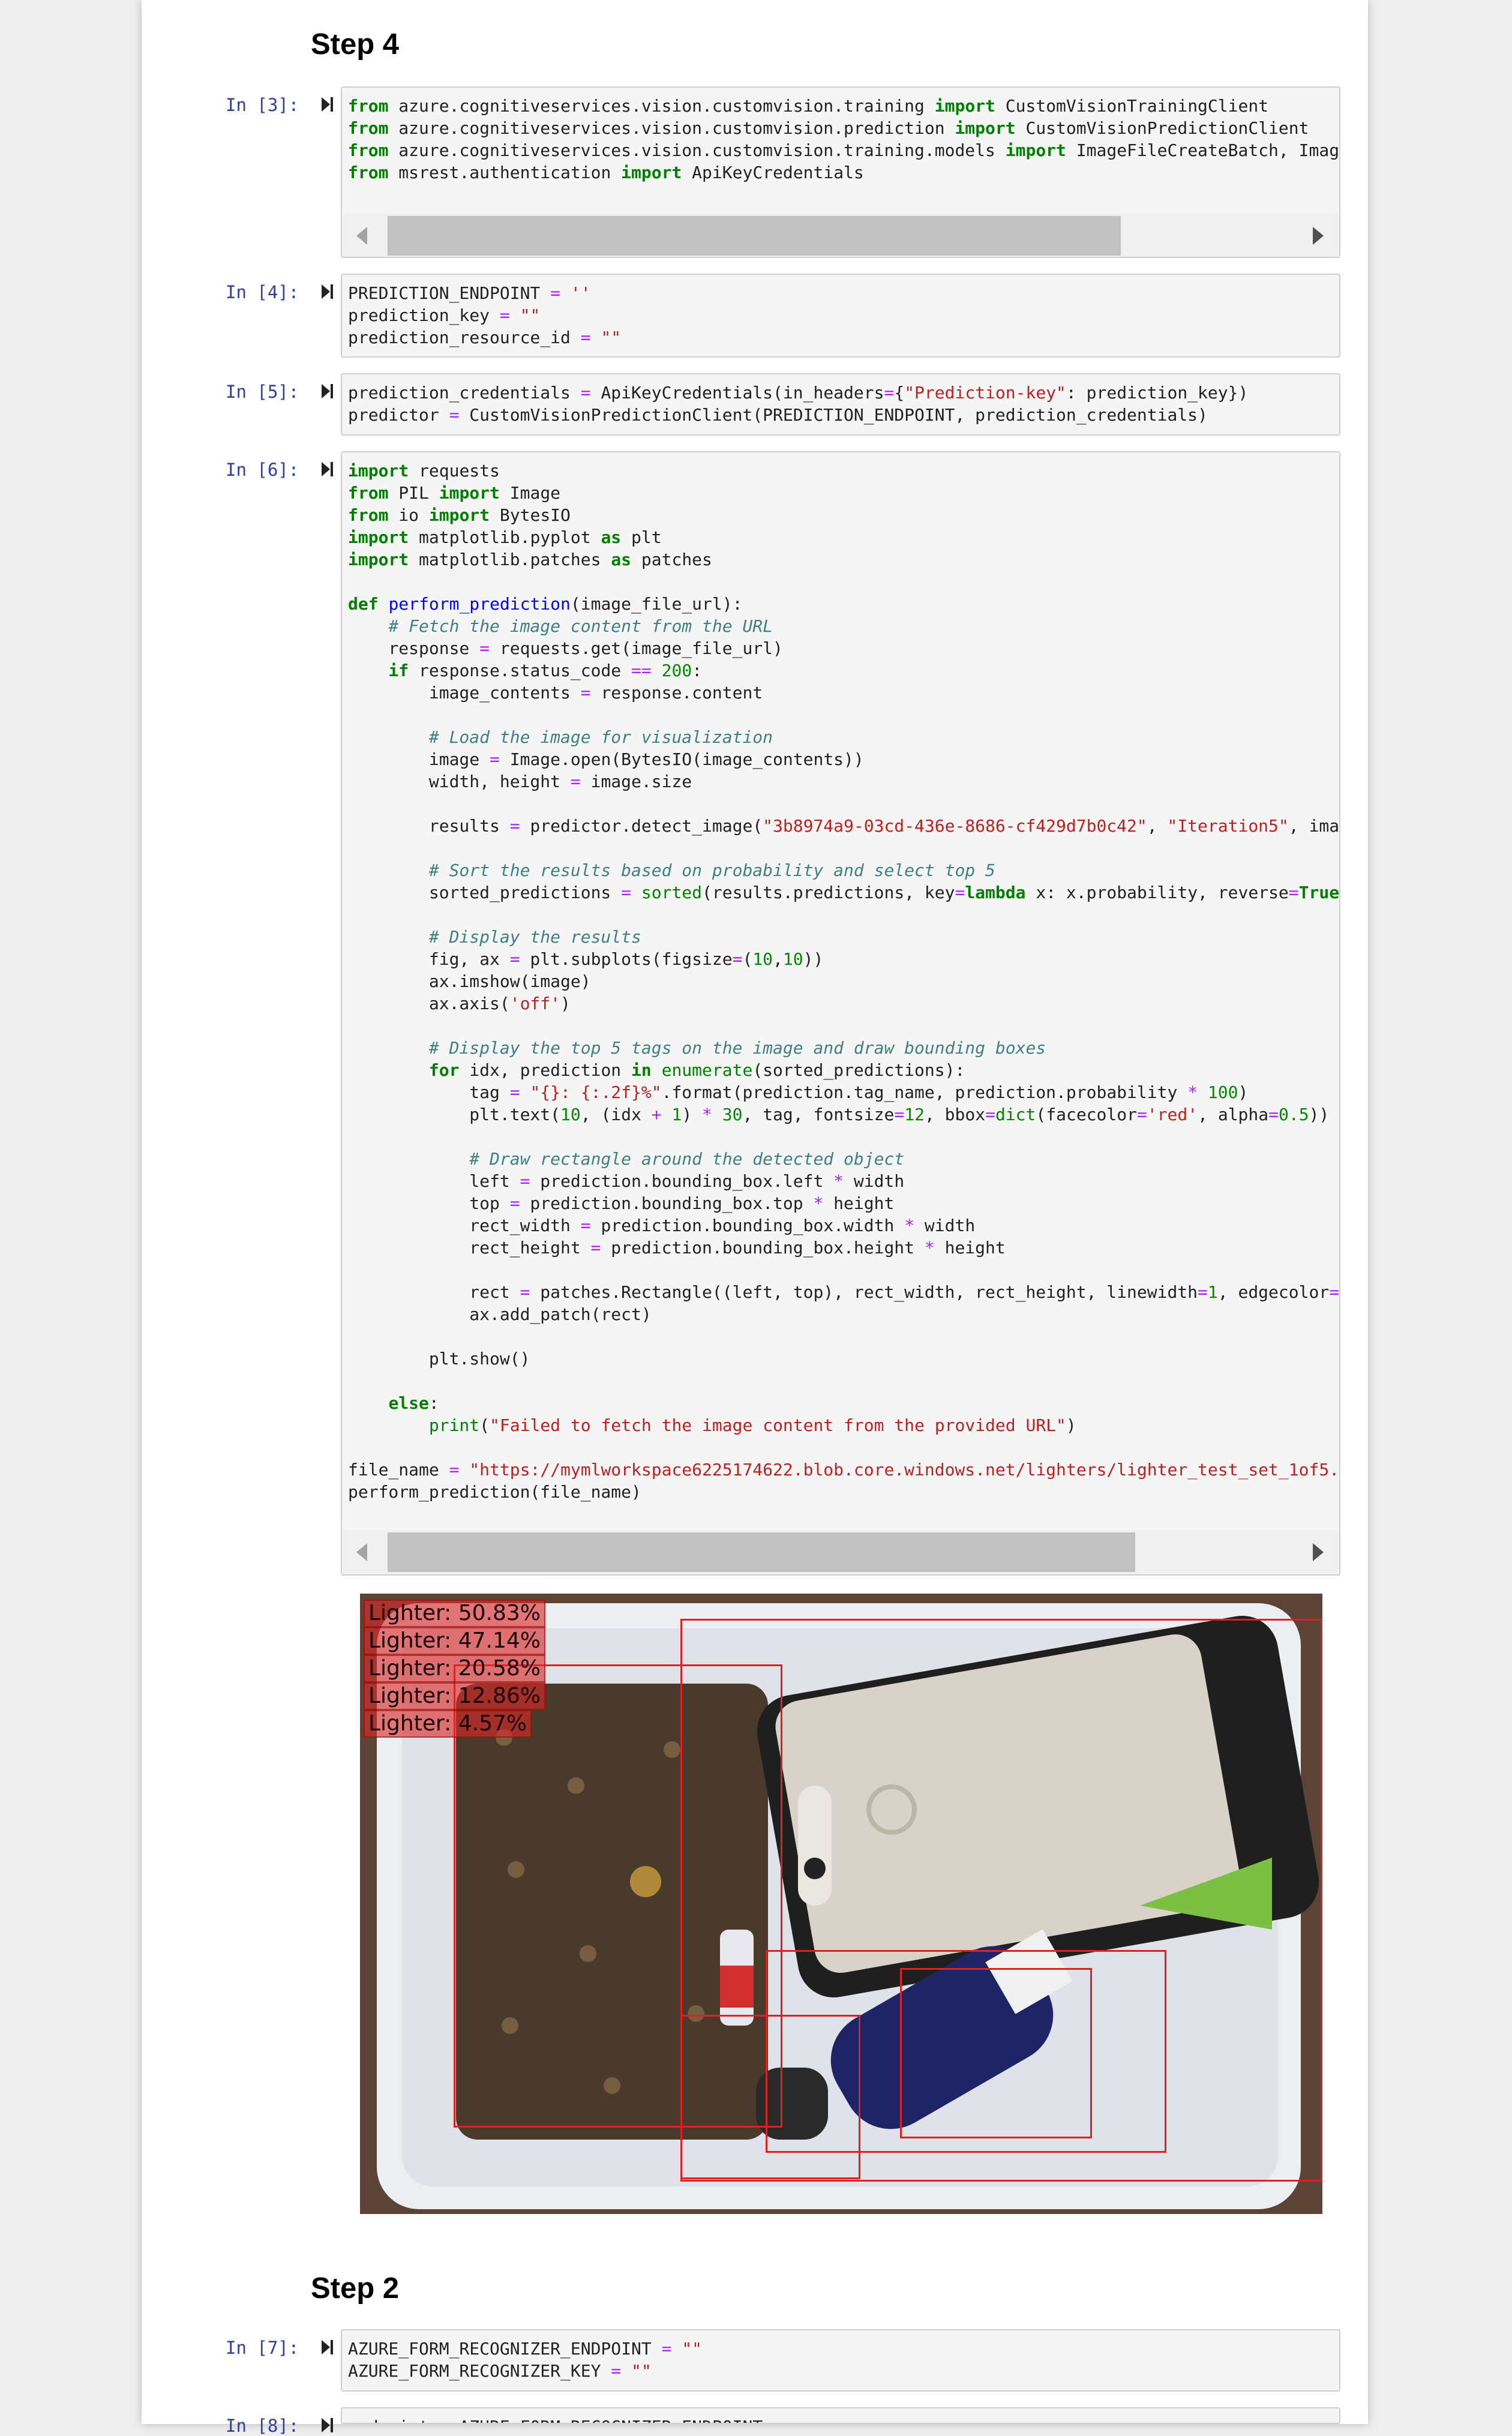 The height and width of the screenshot is (2436, 1512). I want to click on code-line: ax.axis('off'), so click(459, 1003).